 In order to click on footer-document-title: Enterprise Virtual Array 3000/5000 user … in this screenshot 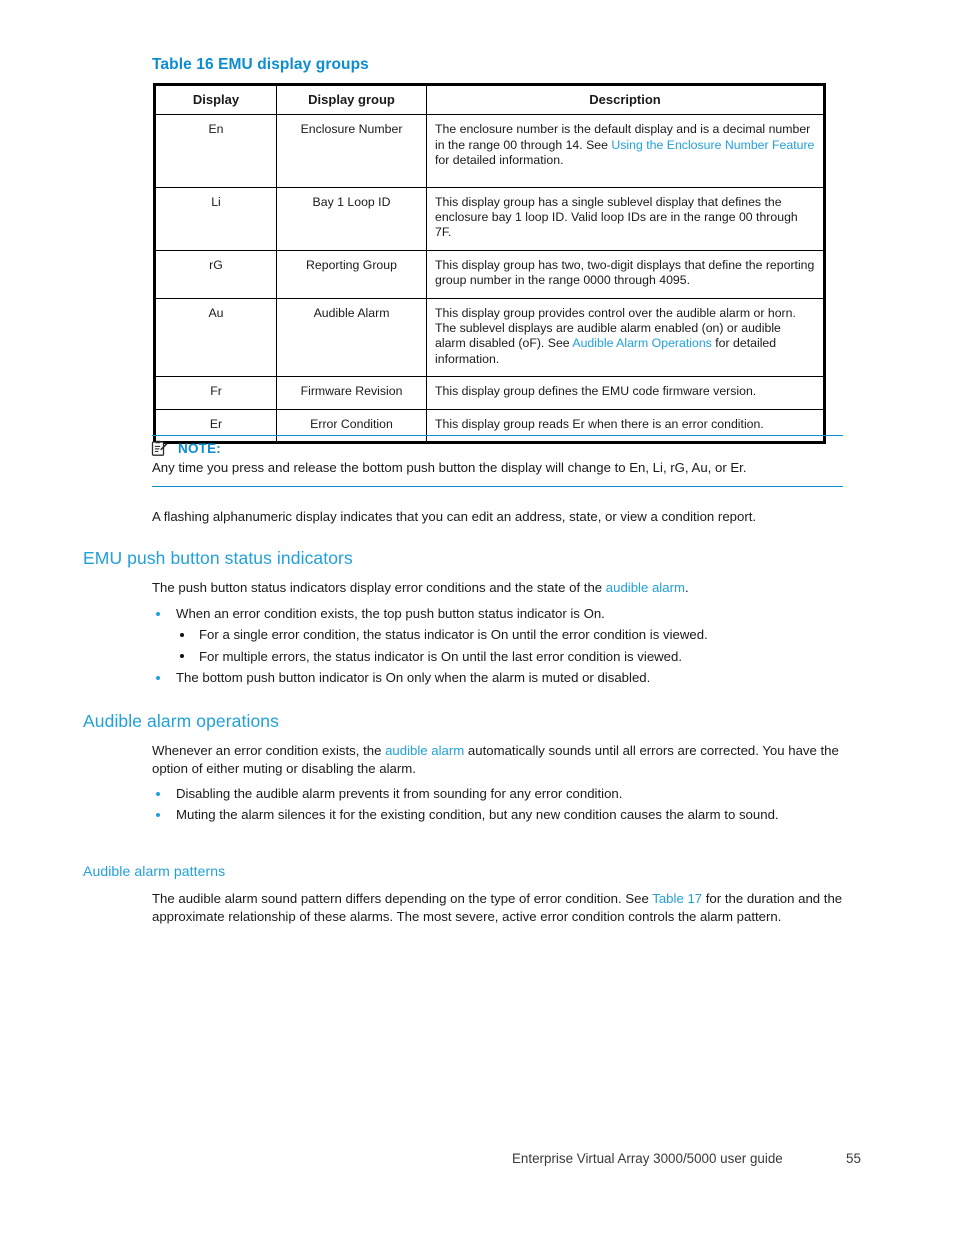, I will do `click(647, 1158)`.